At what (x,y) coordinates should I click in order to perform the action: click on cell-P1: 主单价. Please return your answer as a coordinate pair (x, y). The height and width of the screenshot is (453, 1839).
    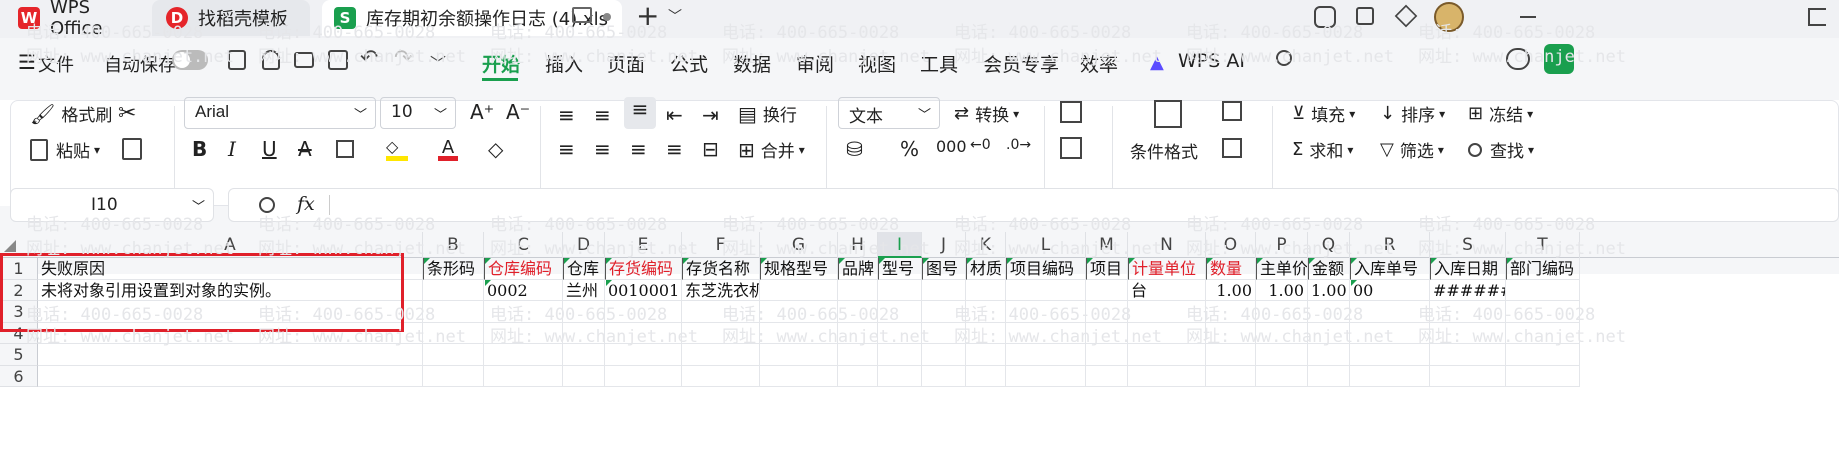
    Looking at the image, I should click on (1282, 269).